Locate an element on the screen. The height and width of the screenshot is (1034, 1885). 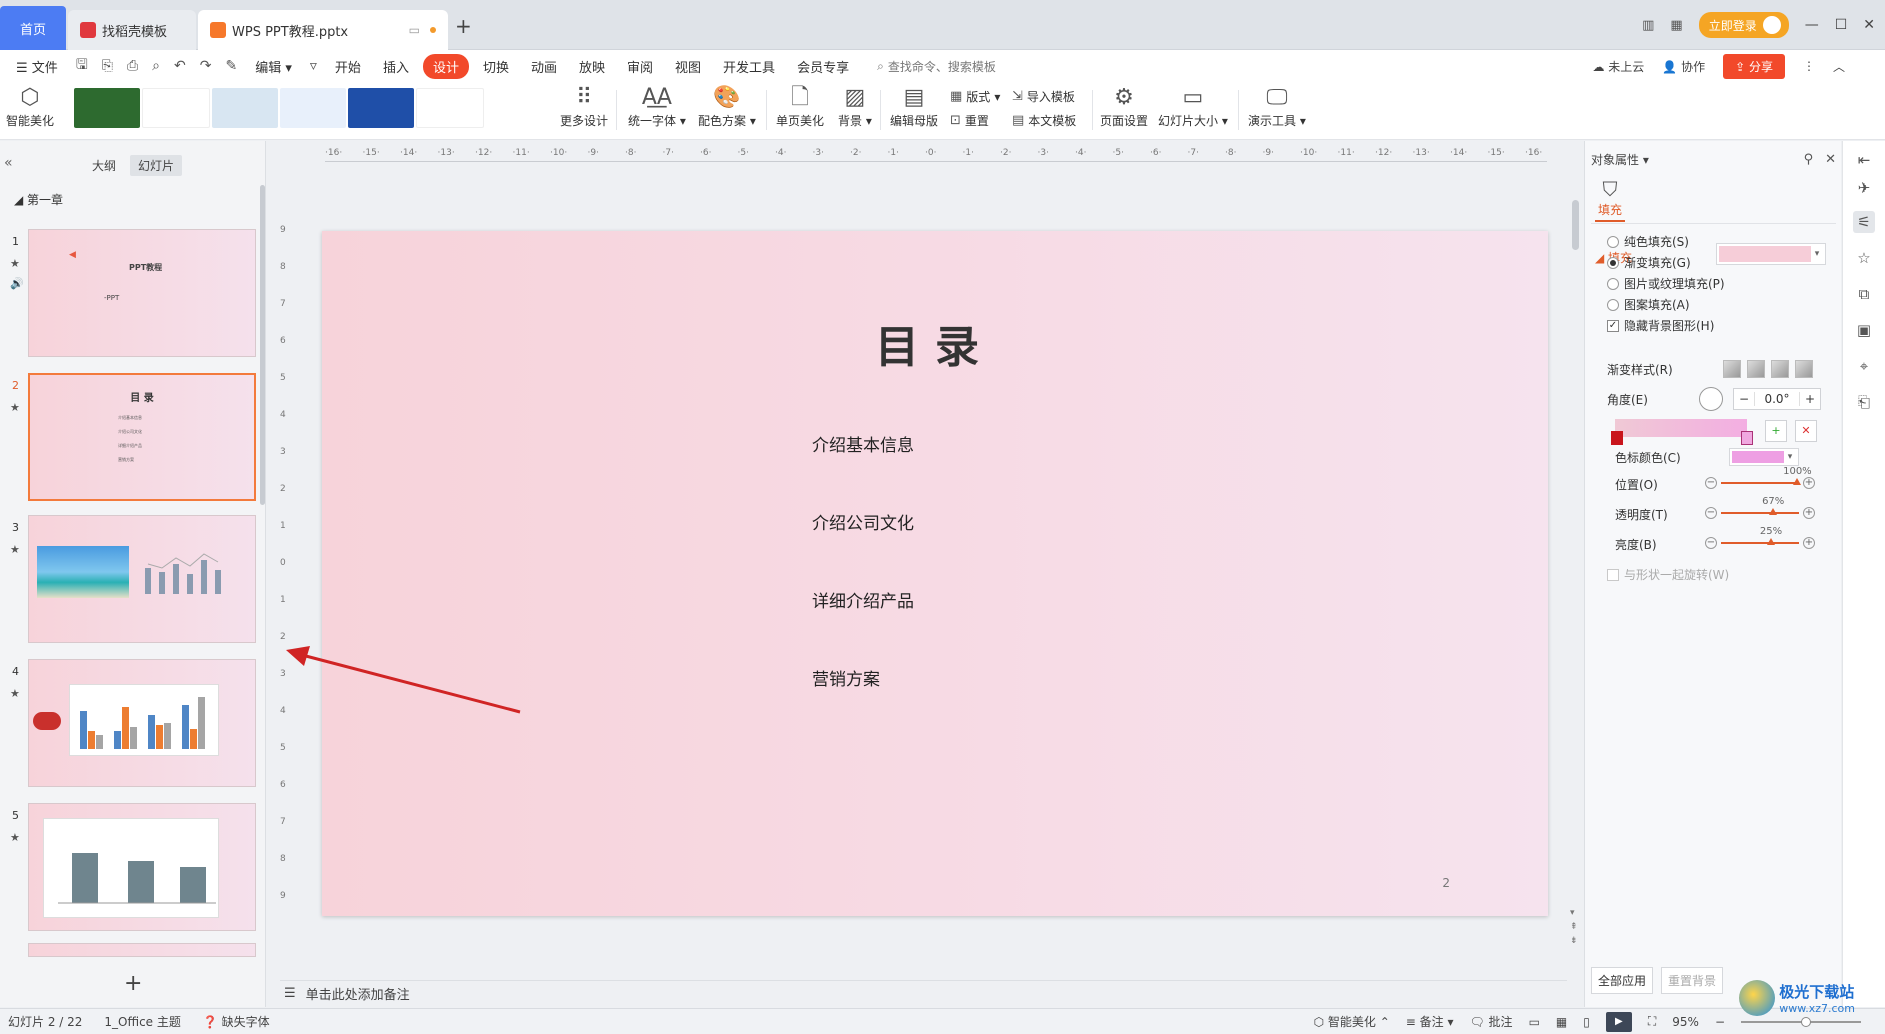
close-icon: ✕ is located at coordinates (1869, 25).